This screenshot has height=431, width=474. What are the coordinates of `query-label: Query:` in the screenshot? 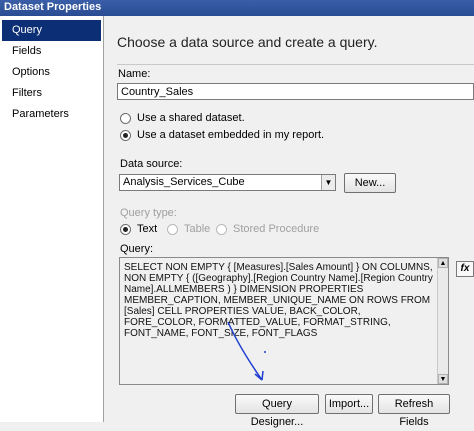 It's located at (137, 249).